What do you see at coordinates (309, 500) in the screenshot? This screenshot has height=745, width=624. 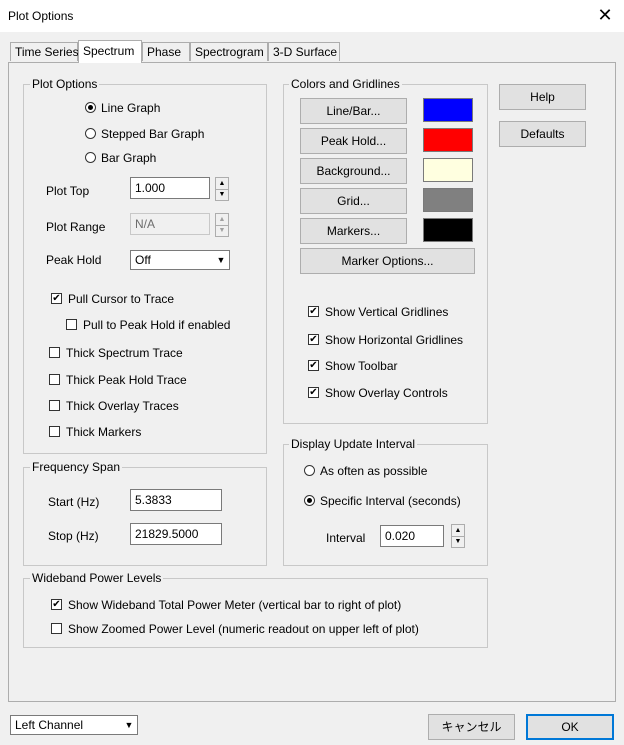 I see `radio-specific-interval` at bounding box center [309, 500].